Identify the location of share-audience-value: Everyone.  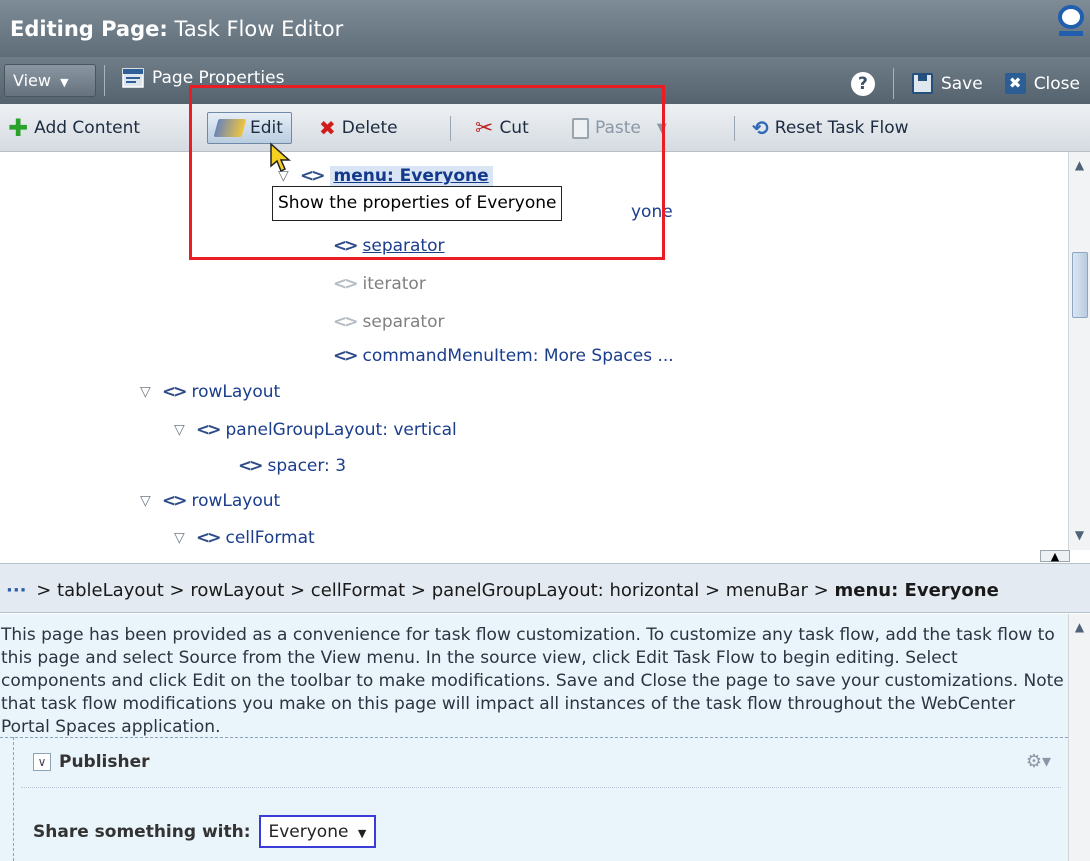
(308, 832).